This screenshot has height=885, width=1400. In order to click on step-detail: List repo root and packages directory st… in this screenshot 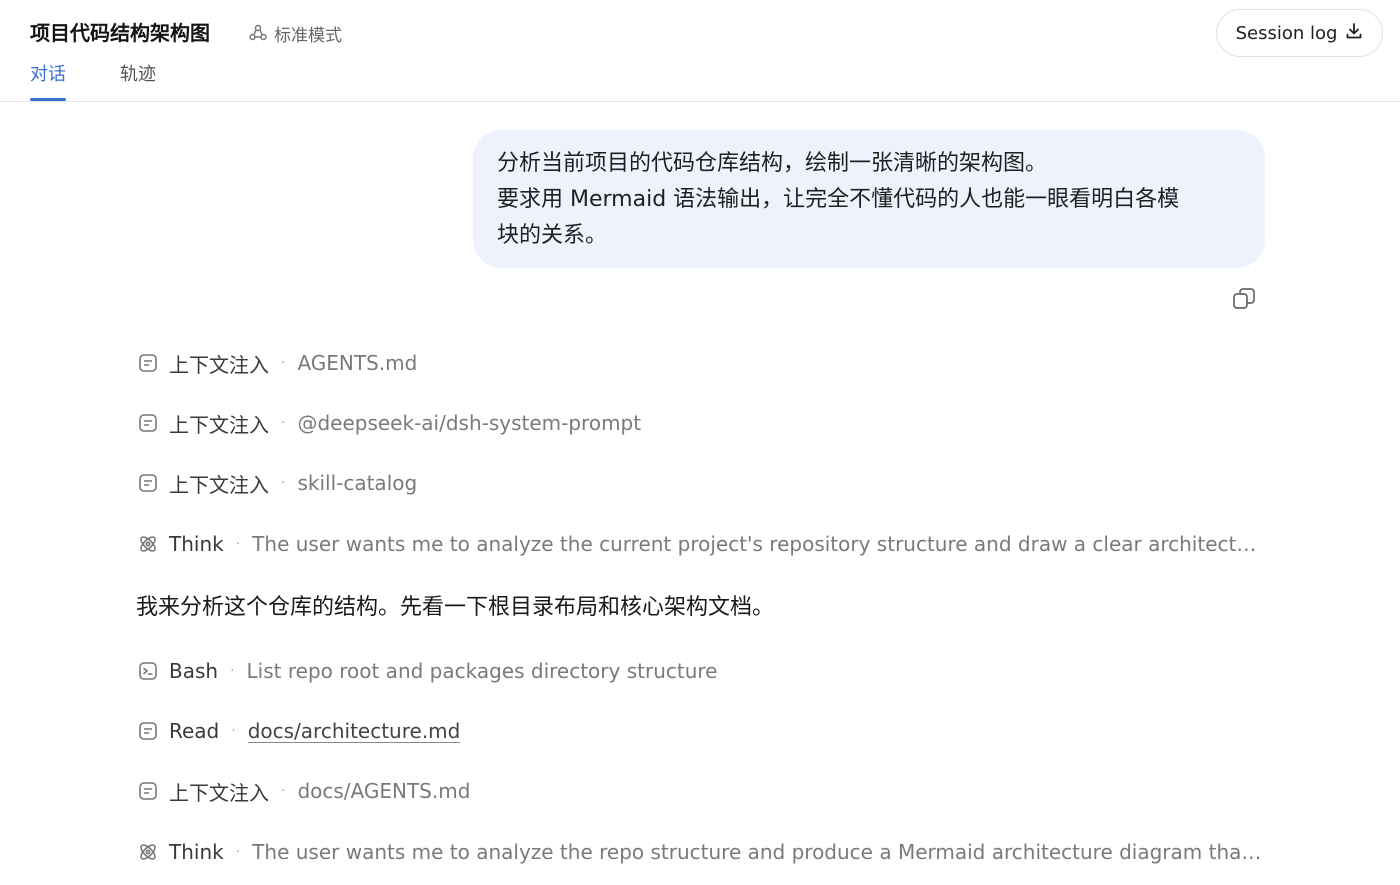, I will do `click(482, 671)`.